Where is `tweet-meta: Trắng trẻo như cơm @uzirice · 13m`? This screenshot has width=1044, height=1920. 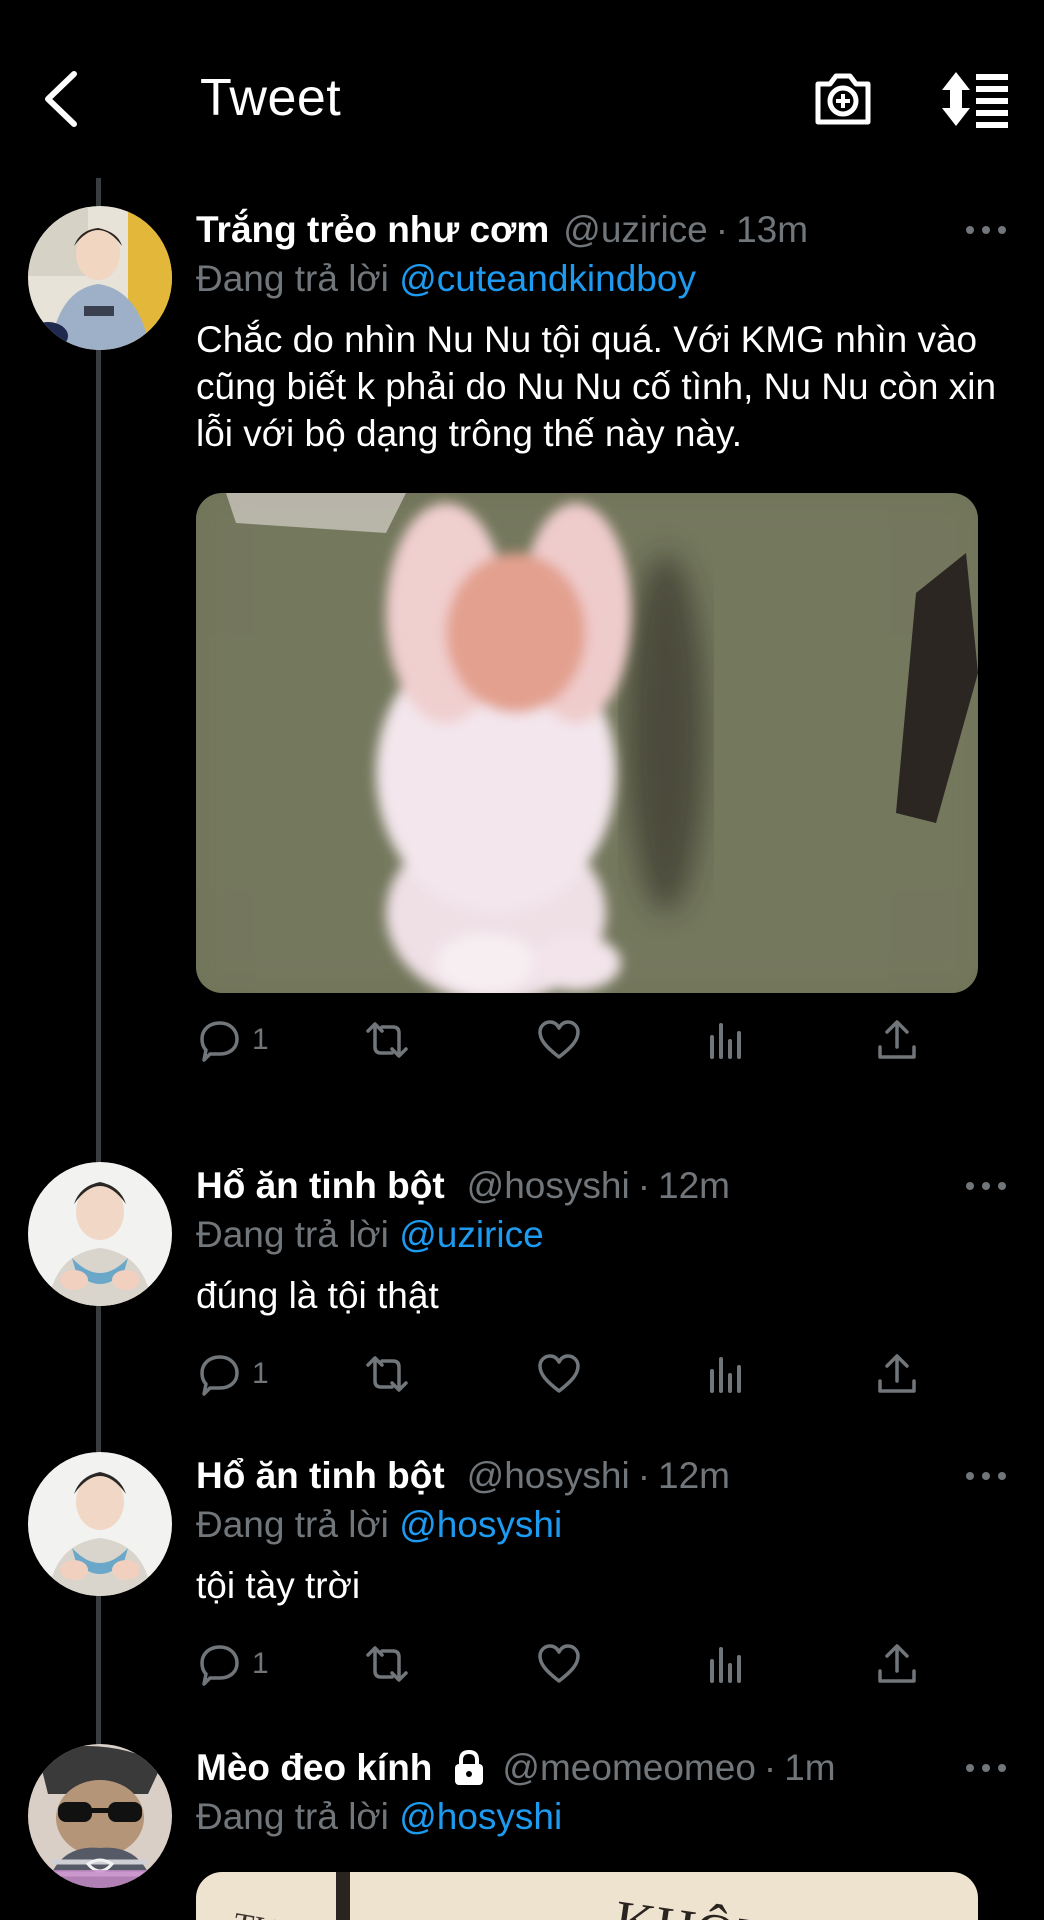 tweet-meta: Trắng trẻo như cơm @uzirice · 13m is located at coordinates (601, 230).